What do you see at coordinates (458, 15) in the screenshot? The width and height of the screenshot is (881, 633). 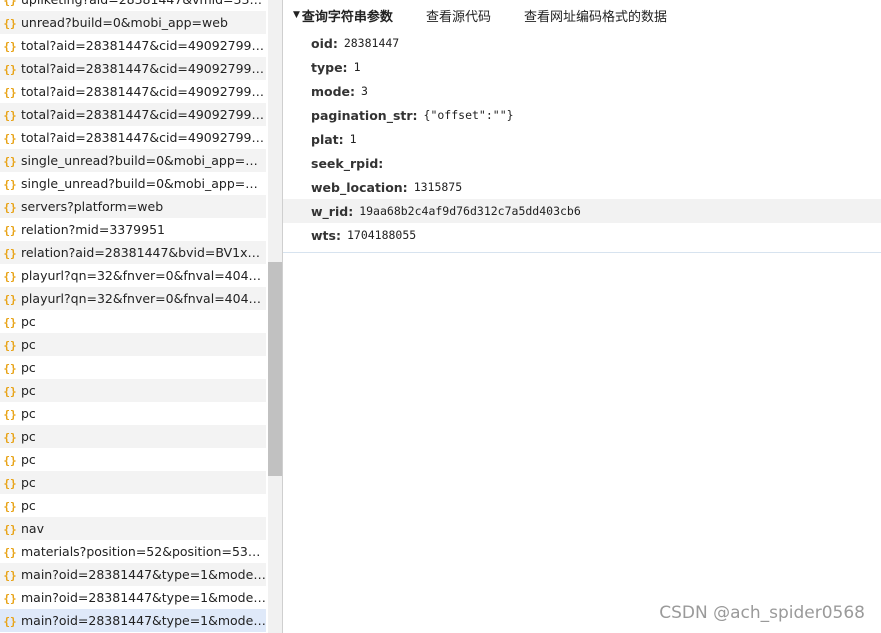 I see `view-source-link: 查看源代码` at bounding box center [458, 15].